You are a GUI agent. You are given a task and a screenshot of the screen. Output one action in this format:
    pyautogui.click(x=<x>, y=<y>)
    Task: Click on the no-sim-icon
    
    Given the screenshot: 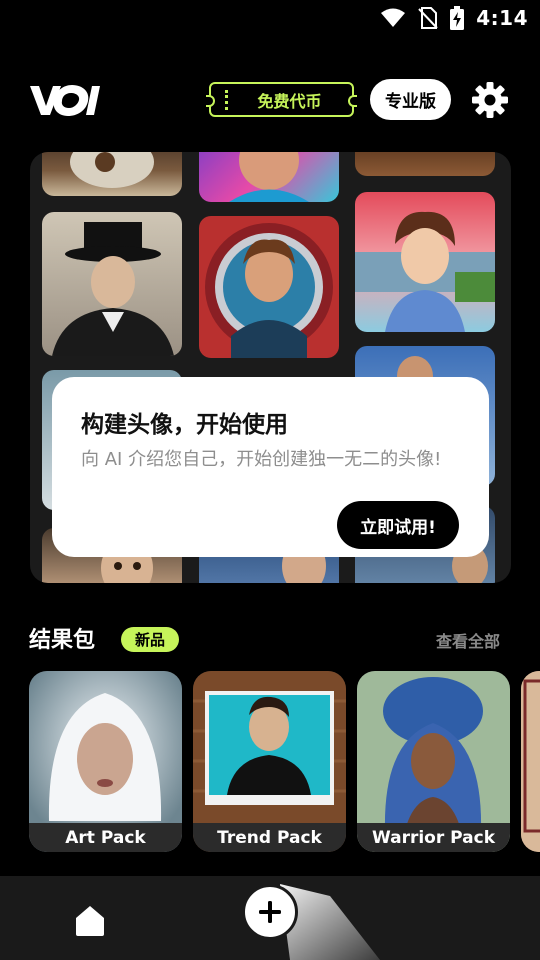 What is the action you would take?
    pyautogui.click(x=428, y=18)
    